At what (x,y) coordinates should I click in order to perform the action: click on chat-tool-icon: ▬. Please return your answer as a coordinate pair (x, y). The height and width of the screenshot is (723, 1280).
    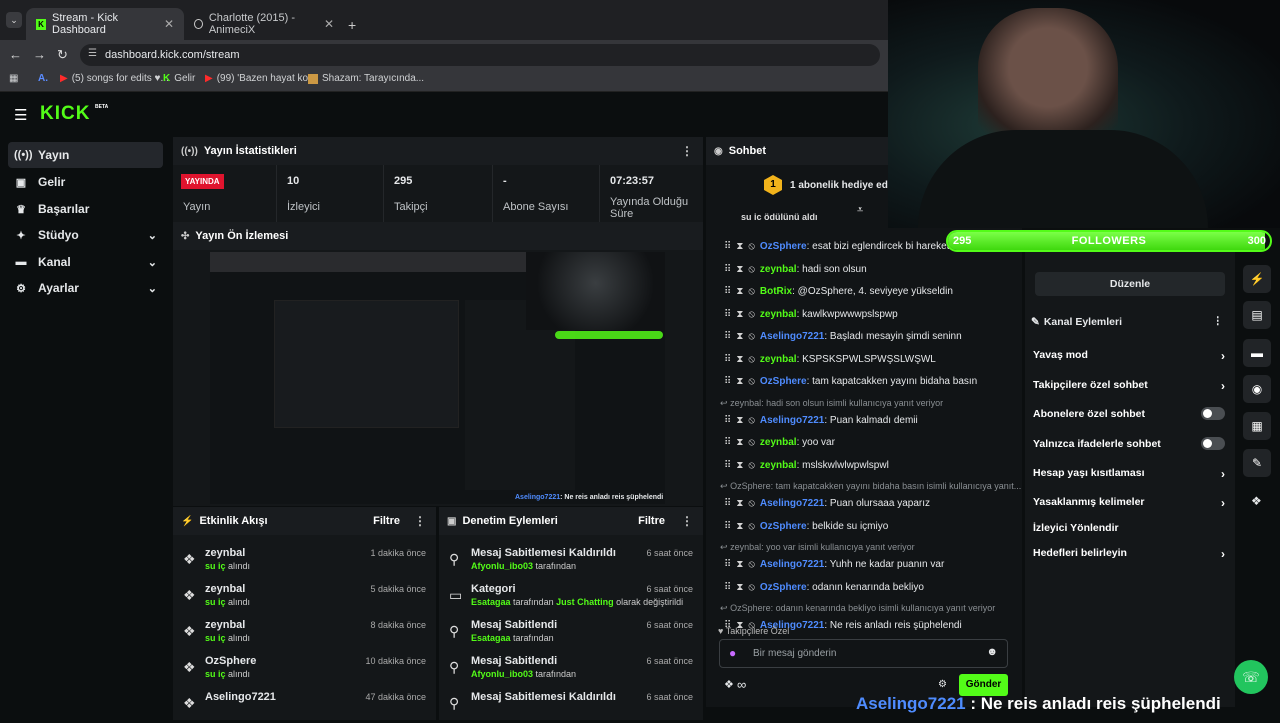
    Looking at the image, I should click on (1257, 353).